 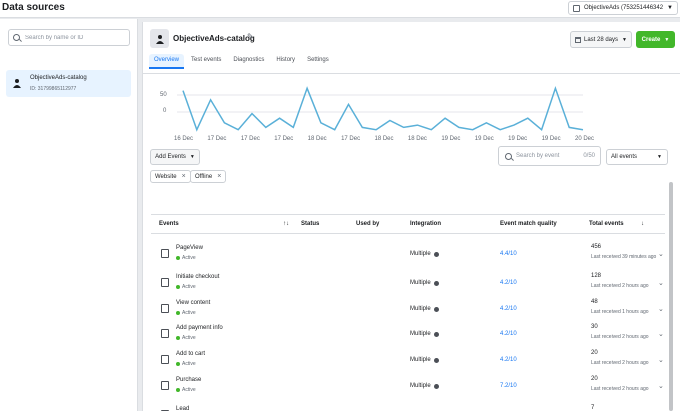 What do you see at coordinates (670, 8) in the screenshot?
I see `chevron-down-icon: ▼` at bounding box center [670, 8].